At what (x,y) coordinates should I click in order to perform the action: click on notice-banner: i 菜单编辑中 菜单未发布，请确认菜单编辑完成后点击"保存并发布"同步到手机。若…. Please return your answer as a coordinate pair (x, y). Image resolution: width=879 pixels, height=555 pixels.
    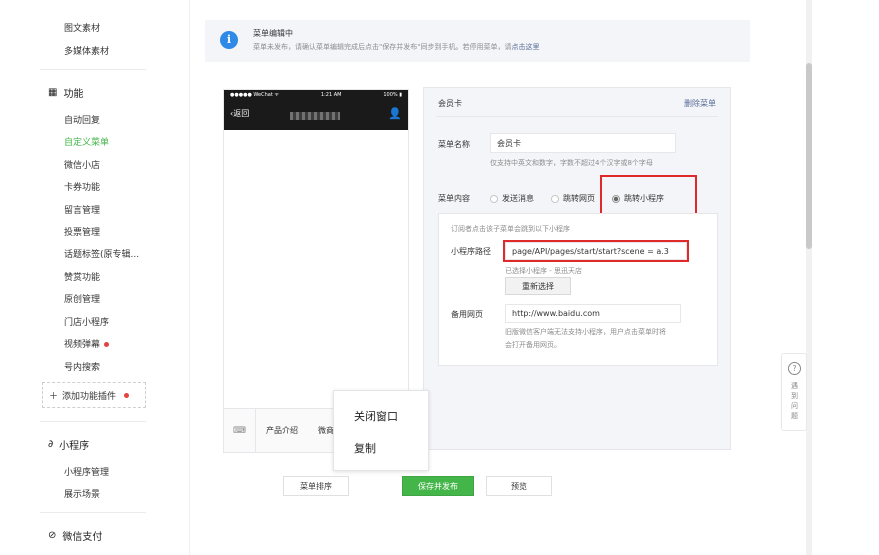
    Looking at the image, I should click on (477, 41).